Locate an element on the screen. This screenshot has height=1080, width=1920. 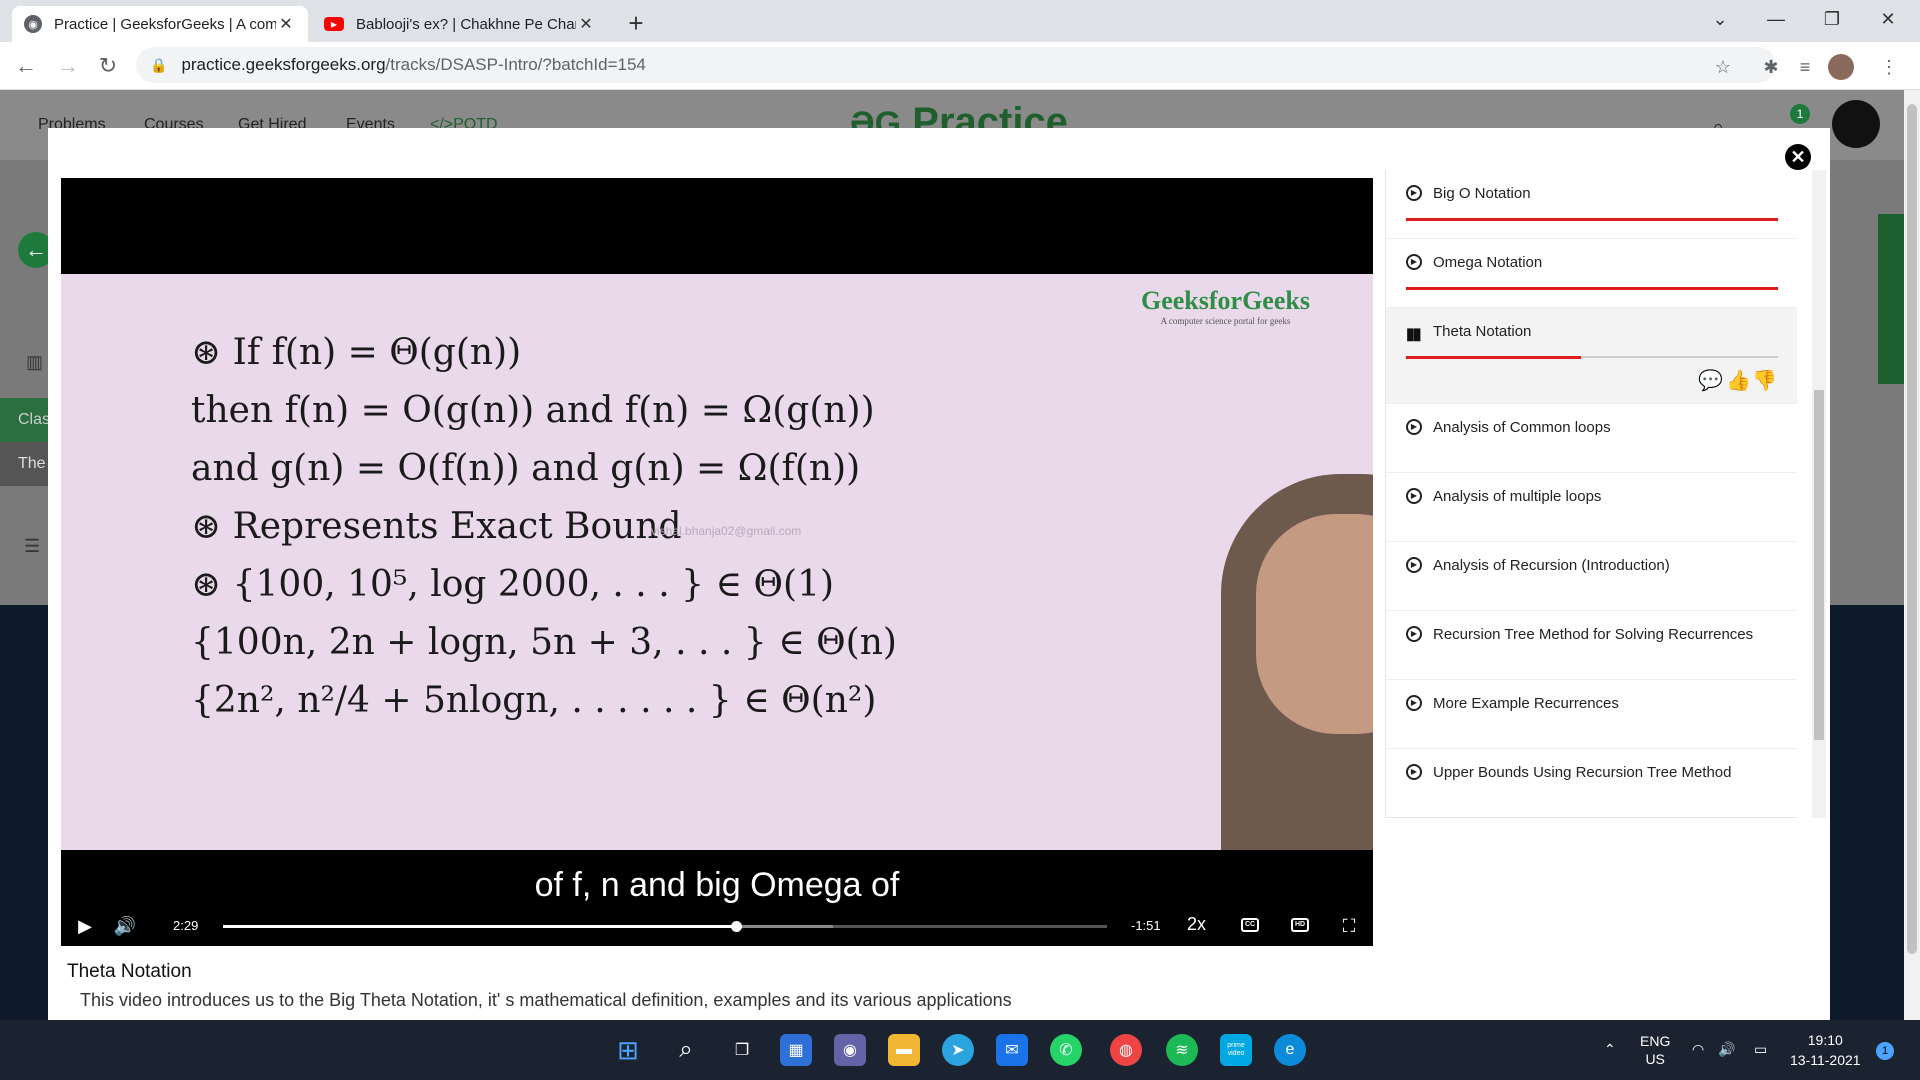
battery-icon: ▭ is located at coordinates (1760, 1049).